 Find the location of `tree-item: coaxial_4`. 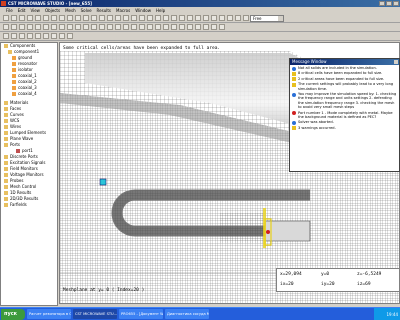

tree-item: coaxial_4 is located at coordinates (29, 94).